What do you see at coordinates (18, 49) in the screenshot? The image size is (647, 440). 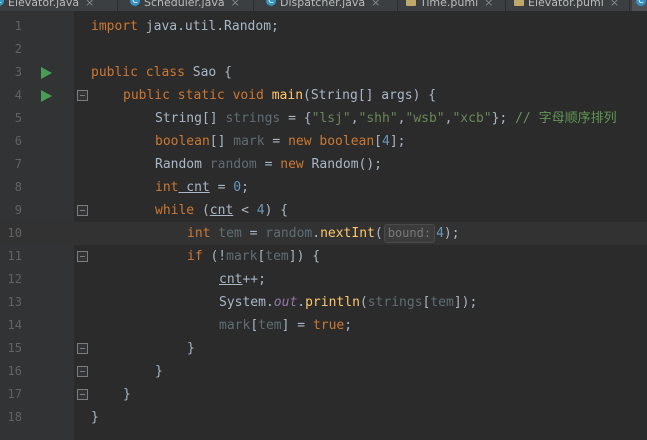 I see `line-number: 2` at bounding box center [18, 49].